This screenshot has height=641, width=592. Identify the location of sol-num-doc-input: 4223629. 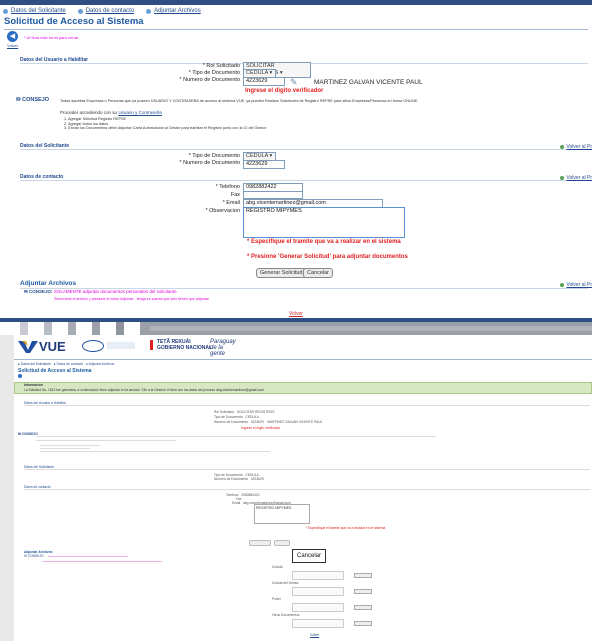
(264, 164).